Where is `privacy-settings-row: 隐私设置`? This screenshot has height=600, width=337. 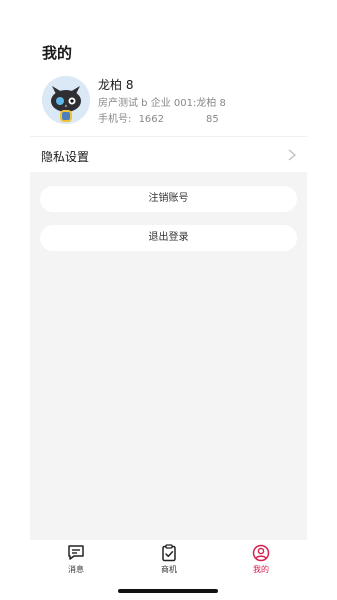 privacy-settings-row: 隐私设置 is located at coordinates (168, 154).